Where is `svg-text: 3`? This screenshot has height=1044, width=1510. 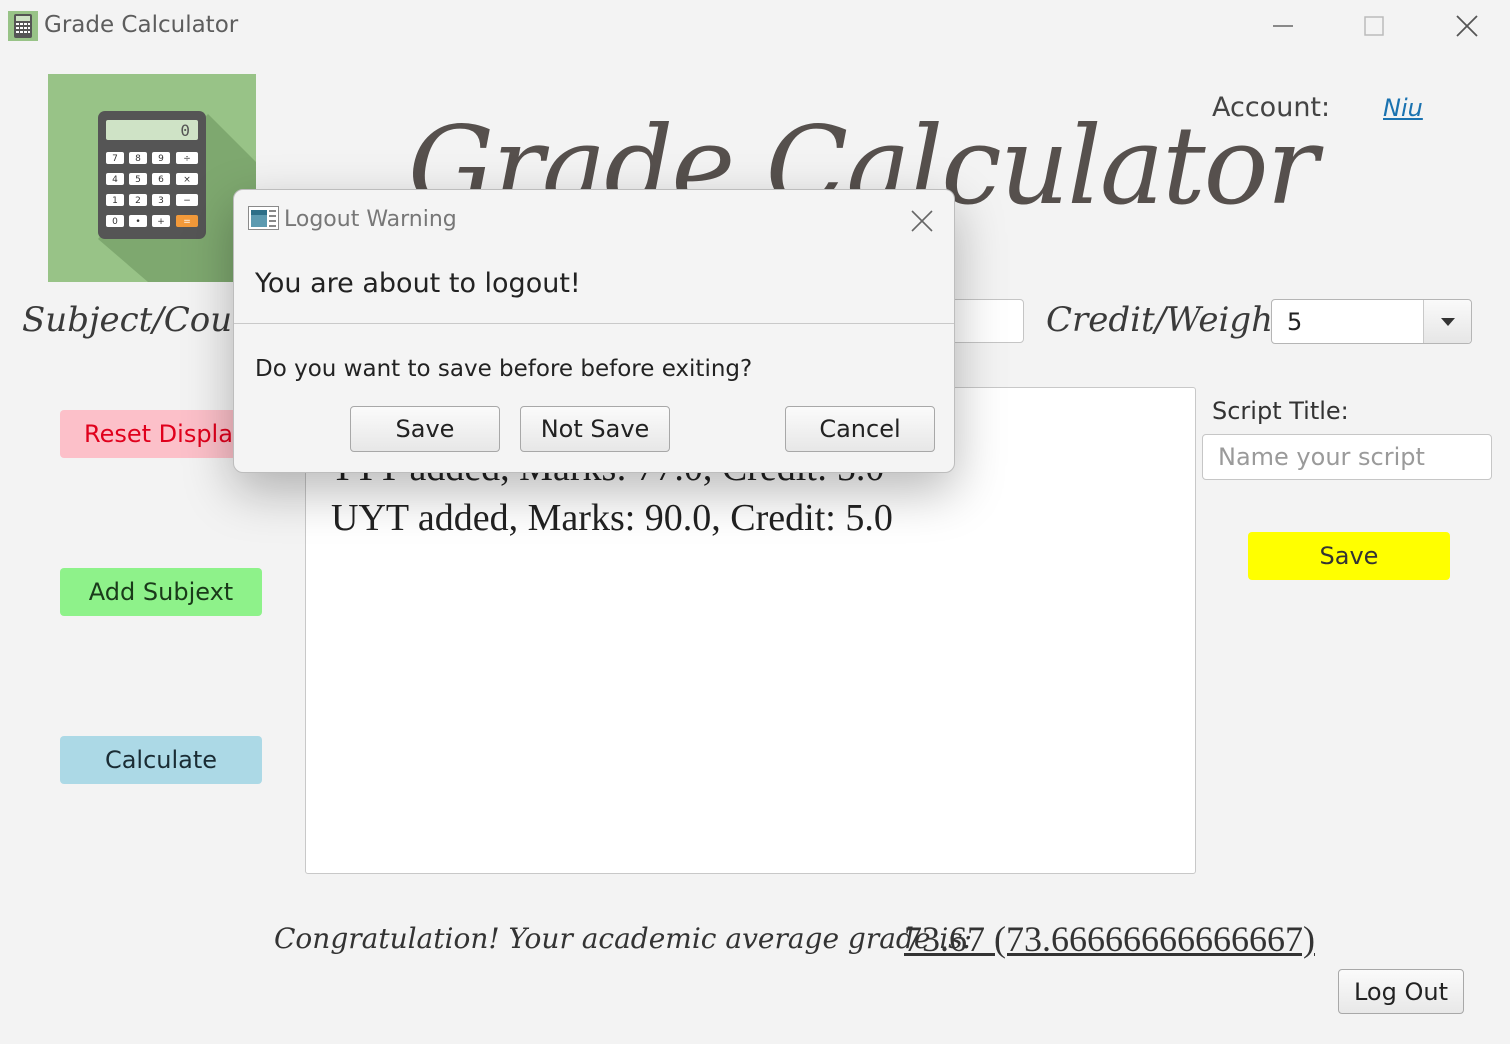
svg-text: 3 is located at coordinates (161, 201).